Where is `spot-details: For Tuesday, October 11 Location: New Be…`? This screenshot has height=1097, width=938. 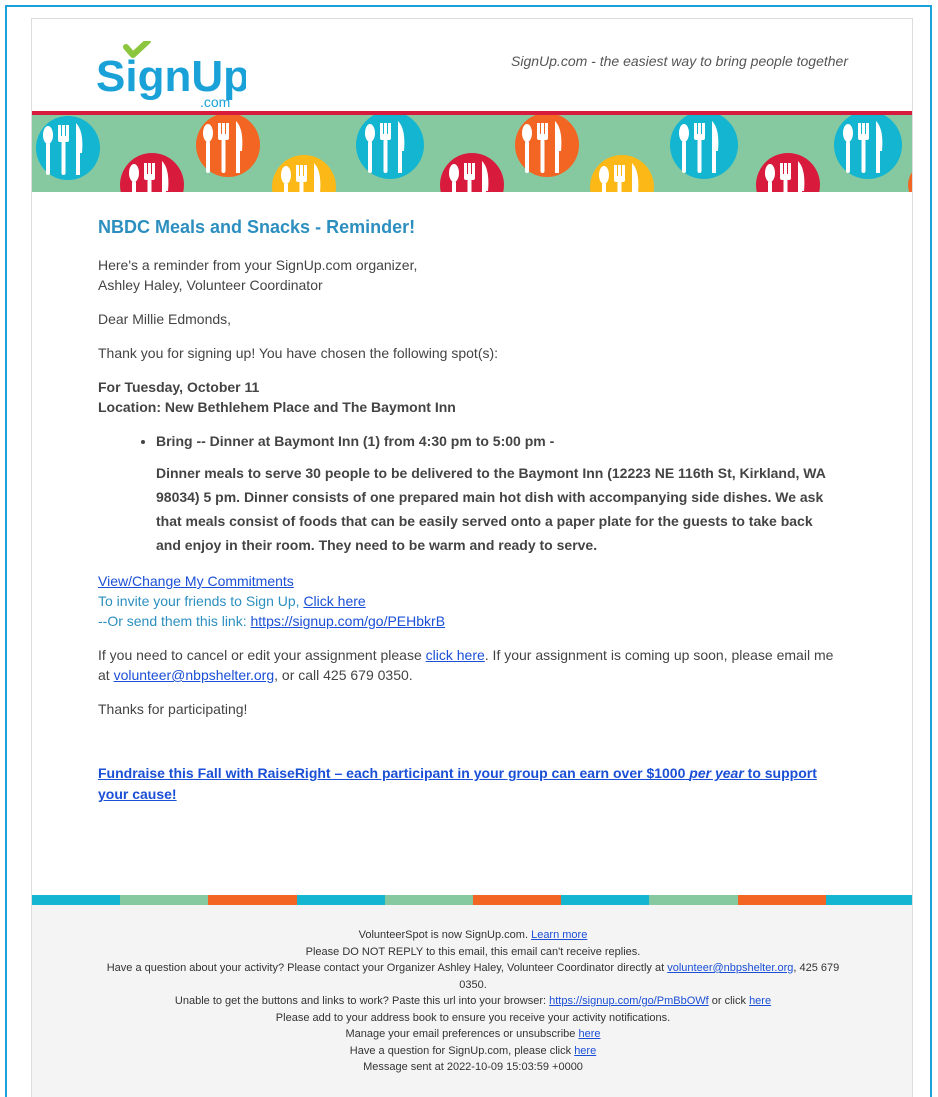
spot-details: For Tuesday, October 11 Location: New Be… is located at coordinates (468, 397).